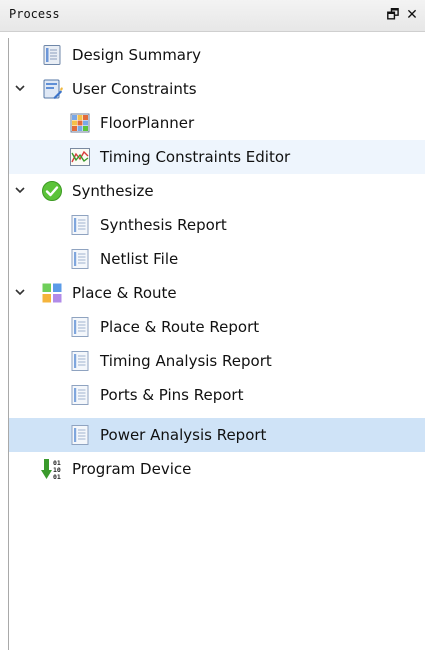 The width and height of the screenshot is (425, 650). I want to click on tree-item-program-device: 01 10 01 Program Device, so click(217, 469).